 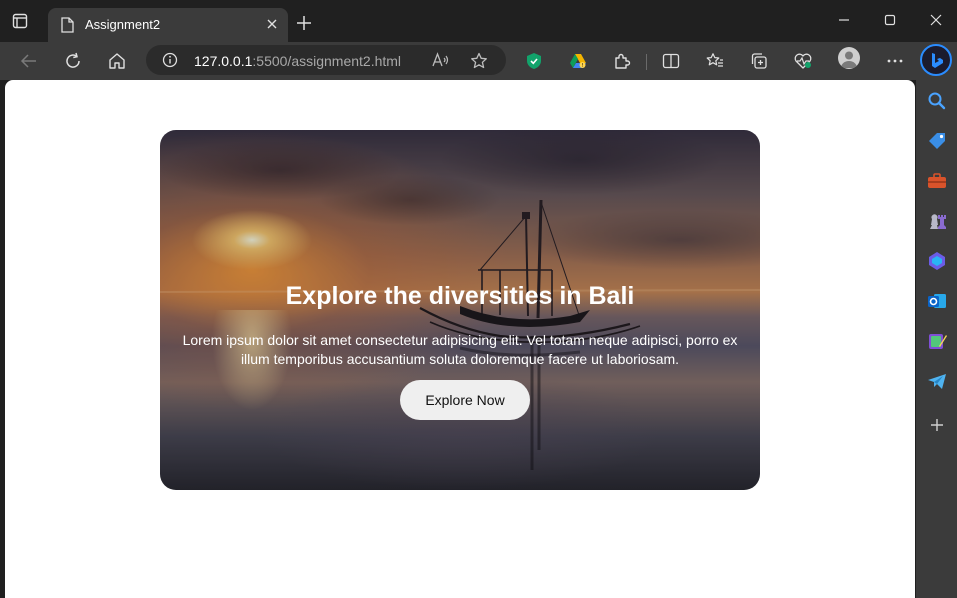 What do you see at coordinates (622, 61) in the screenshot?
I see `extensions-icon` at bounding box center [622, 61].